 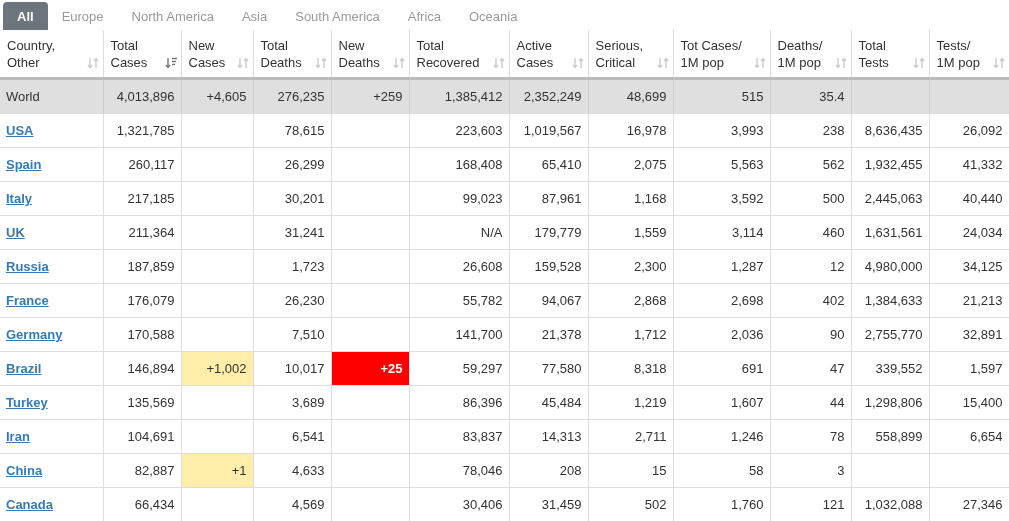 I want to click on table-cell: 78,615, so click(x=292, y=130).